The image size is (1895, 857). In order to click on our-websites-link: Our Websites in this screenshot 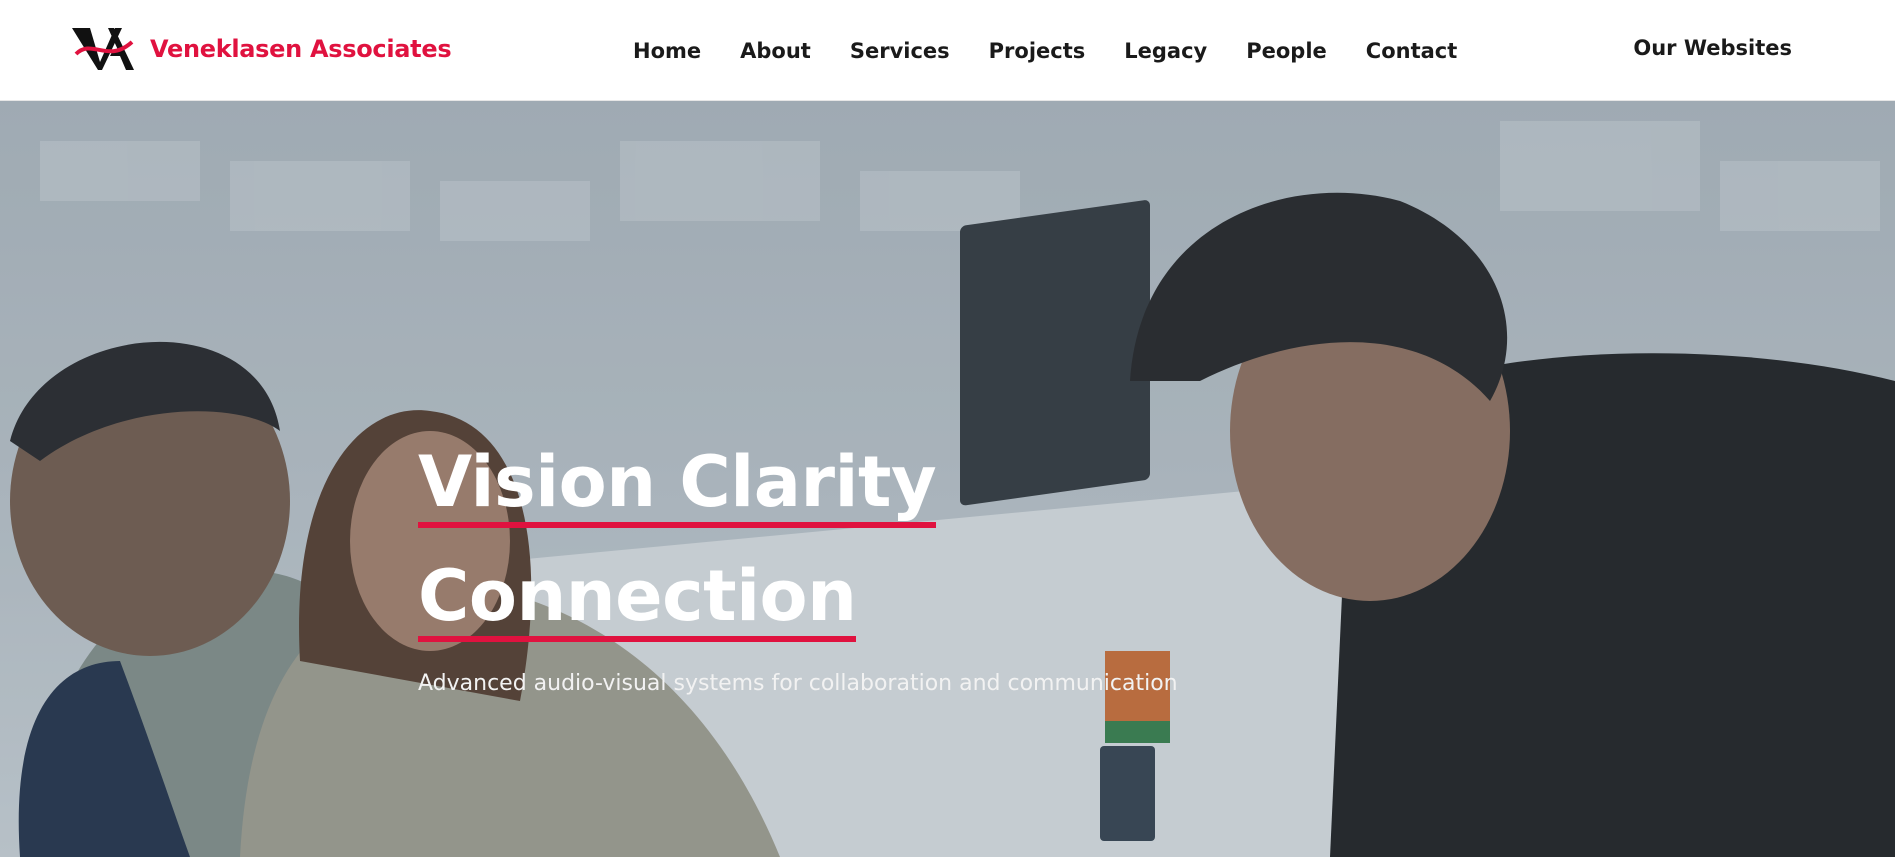, I will do `click(1712, 48)`.